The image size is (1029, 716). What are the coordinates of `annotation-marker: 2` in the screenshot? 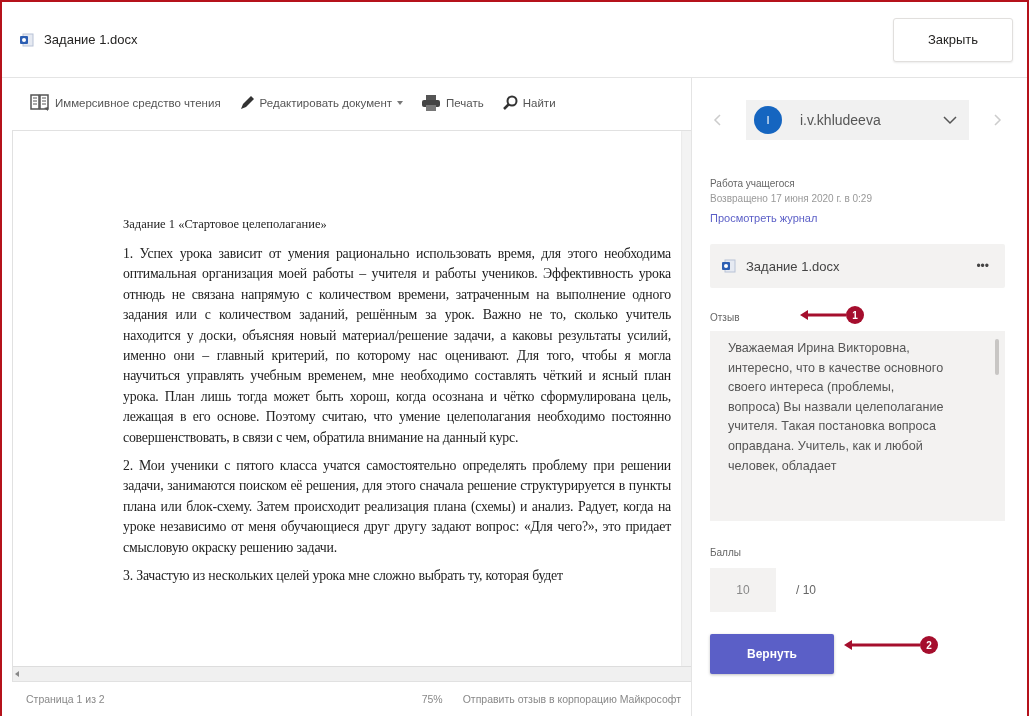 It's located at (929, 645).